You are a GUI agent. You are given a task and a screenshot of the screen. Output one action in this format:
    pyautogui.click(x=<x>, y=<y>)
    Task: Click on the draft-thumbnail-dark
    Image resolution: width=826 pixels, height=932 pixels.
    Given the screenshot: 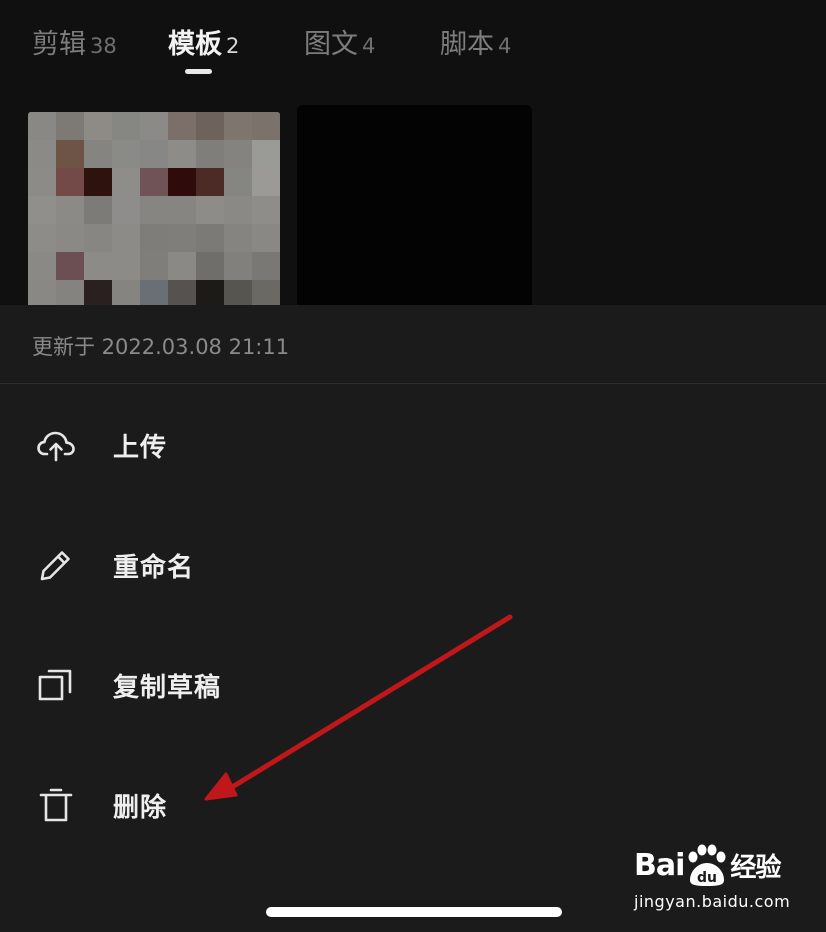 What is the action you would take?
    pyautogui.click(x=414, y=205)
    